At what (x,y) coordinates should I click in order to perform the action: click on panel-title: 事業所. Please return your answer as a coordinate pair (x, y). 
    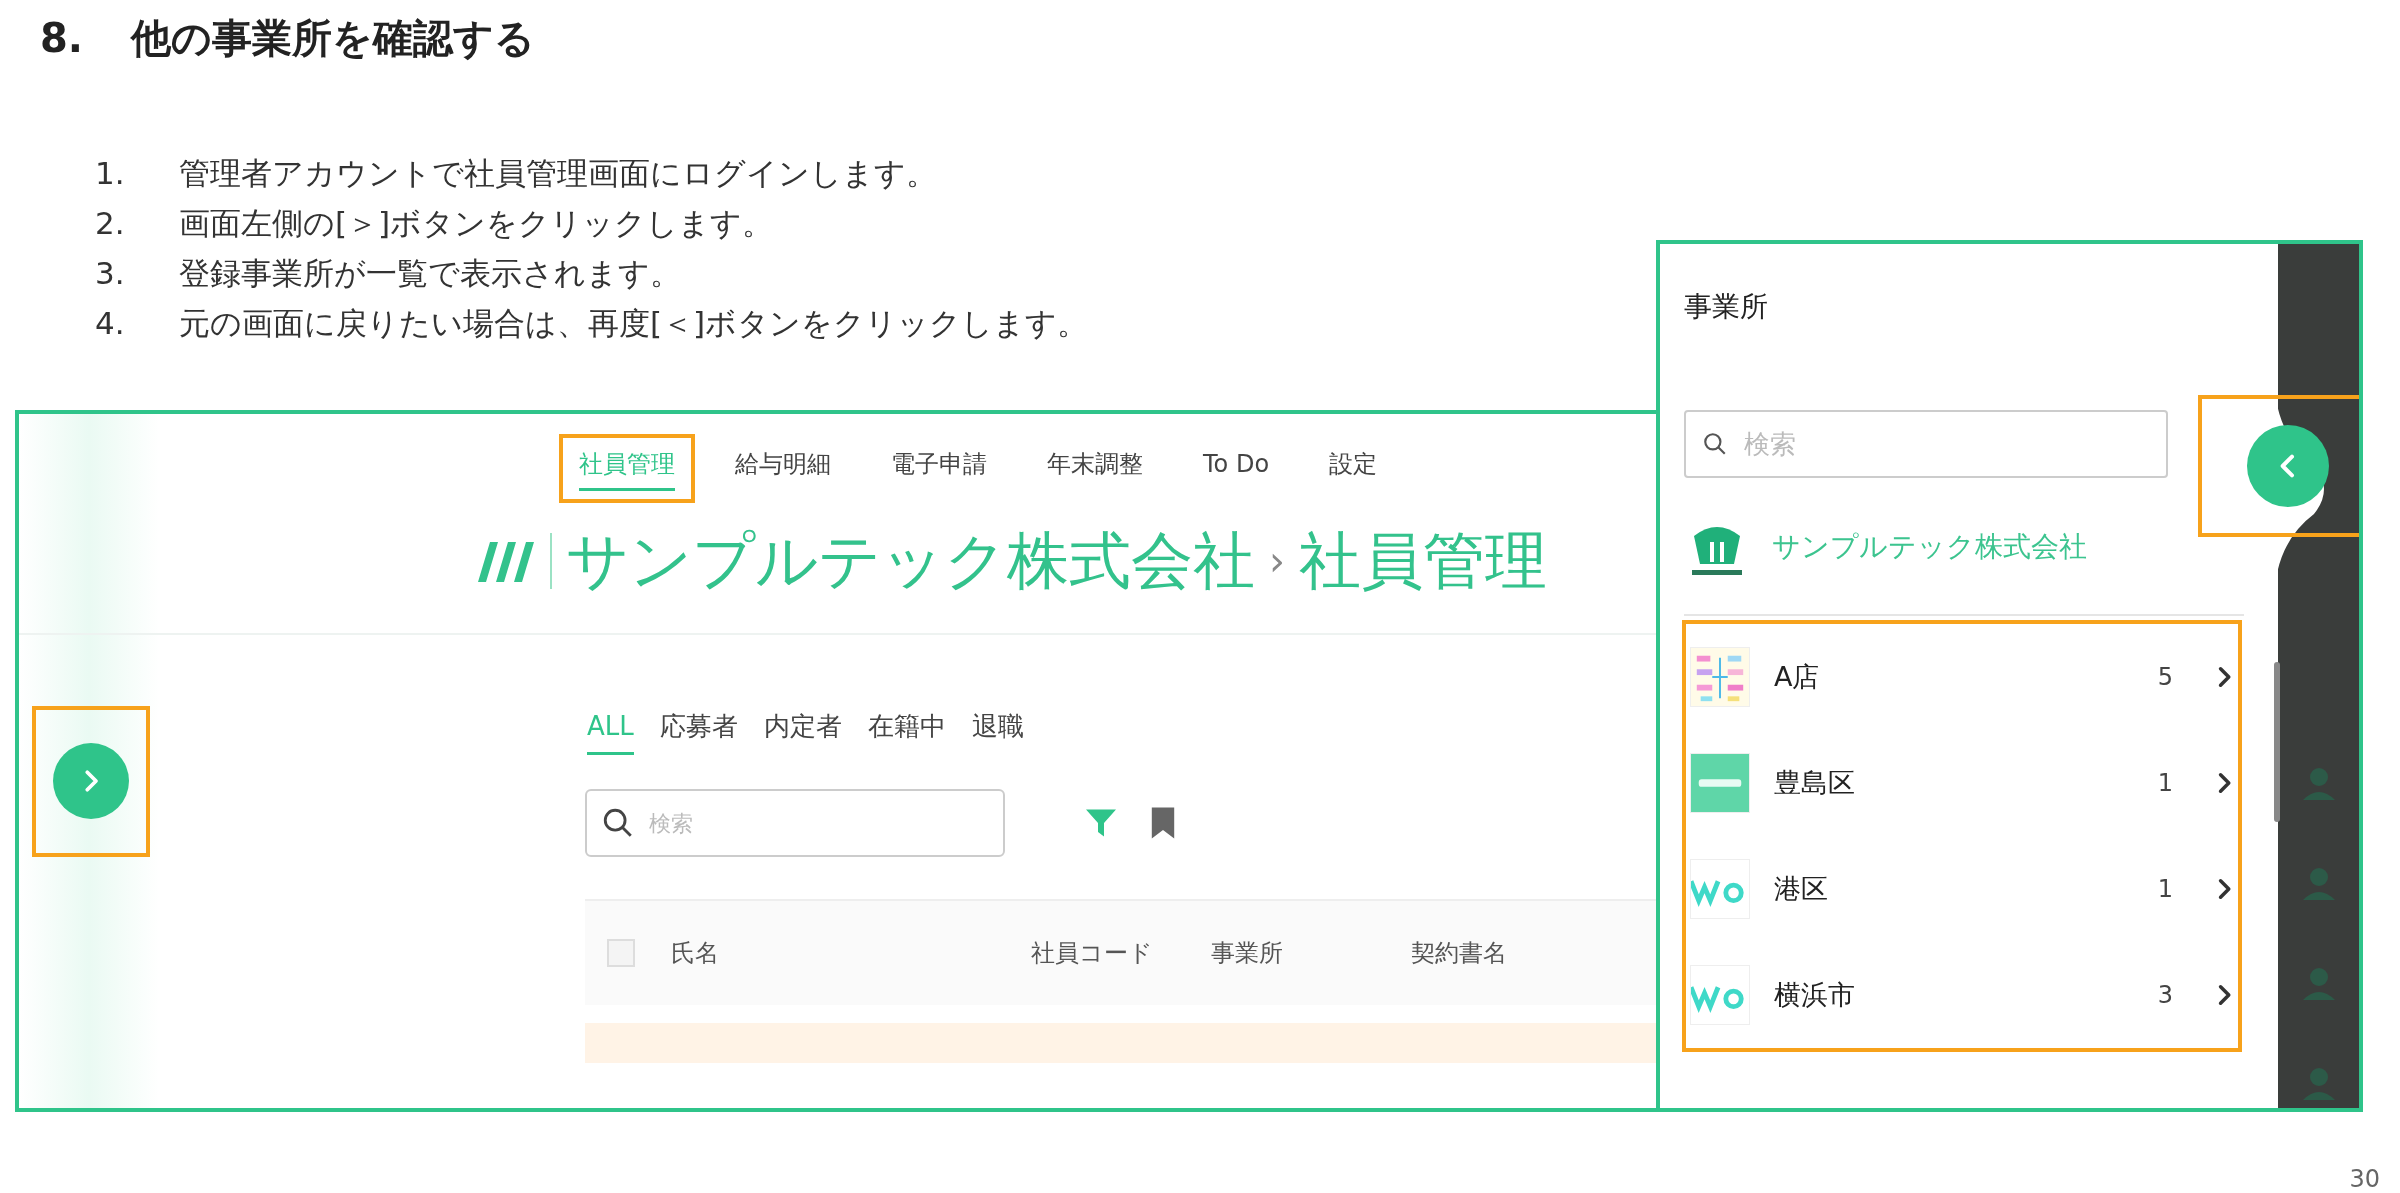
    Looking at the image, I should click on (1726, 307).